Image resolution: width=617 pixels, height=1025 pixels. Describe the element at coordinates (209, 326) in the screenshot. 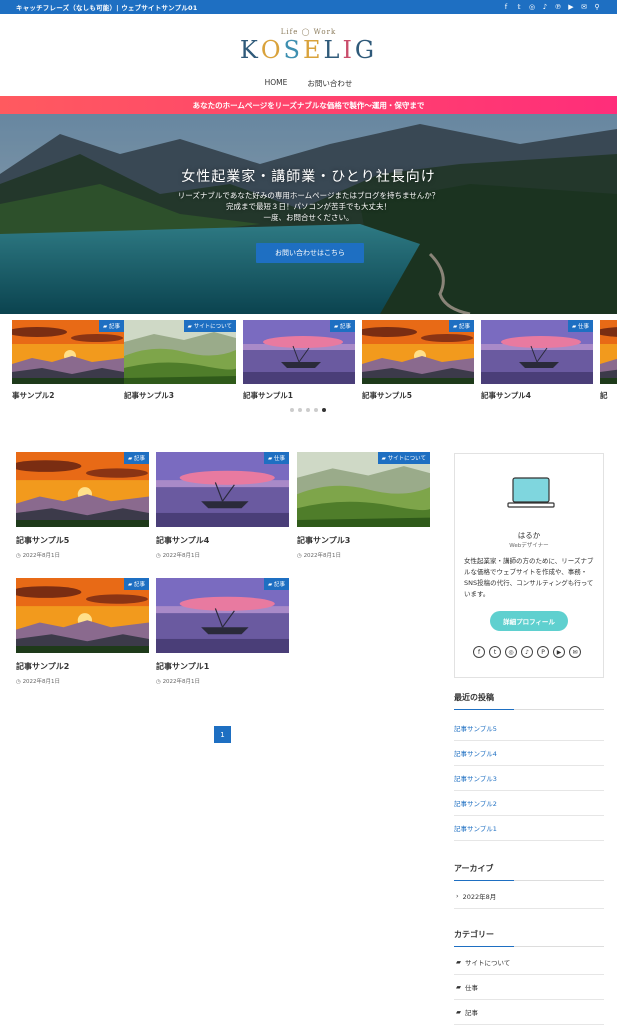

I see `category-badge: ▰ サイトについて` at that location.